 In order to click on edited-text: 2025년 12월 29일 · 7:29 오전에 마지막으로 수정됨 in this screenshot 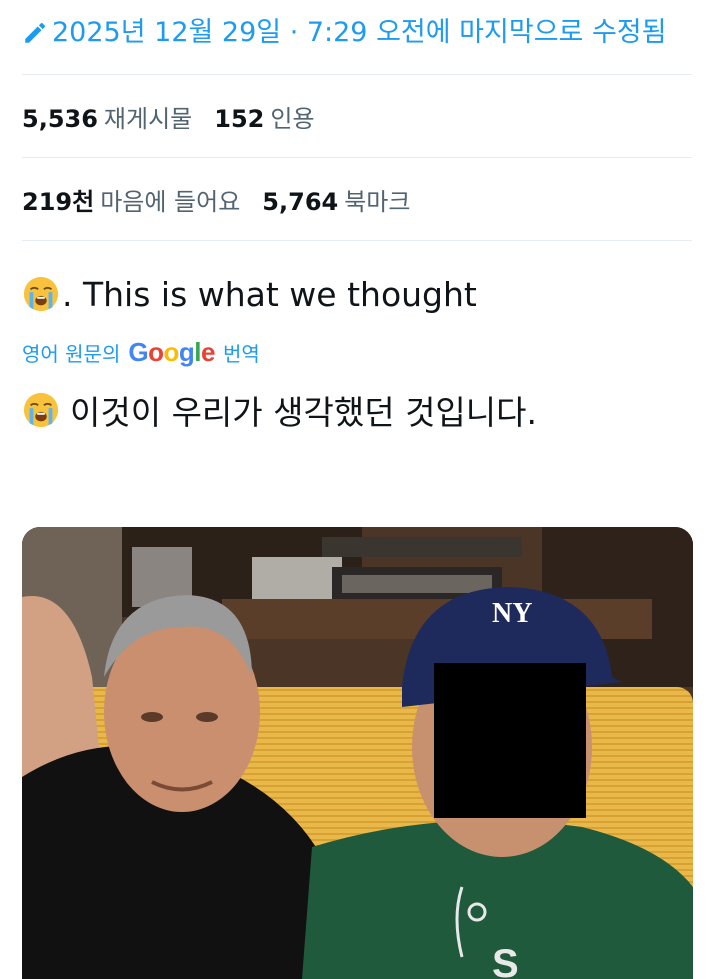, I will do `click(359, 32)`.